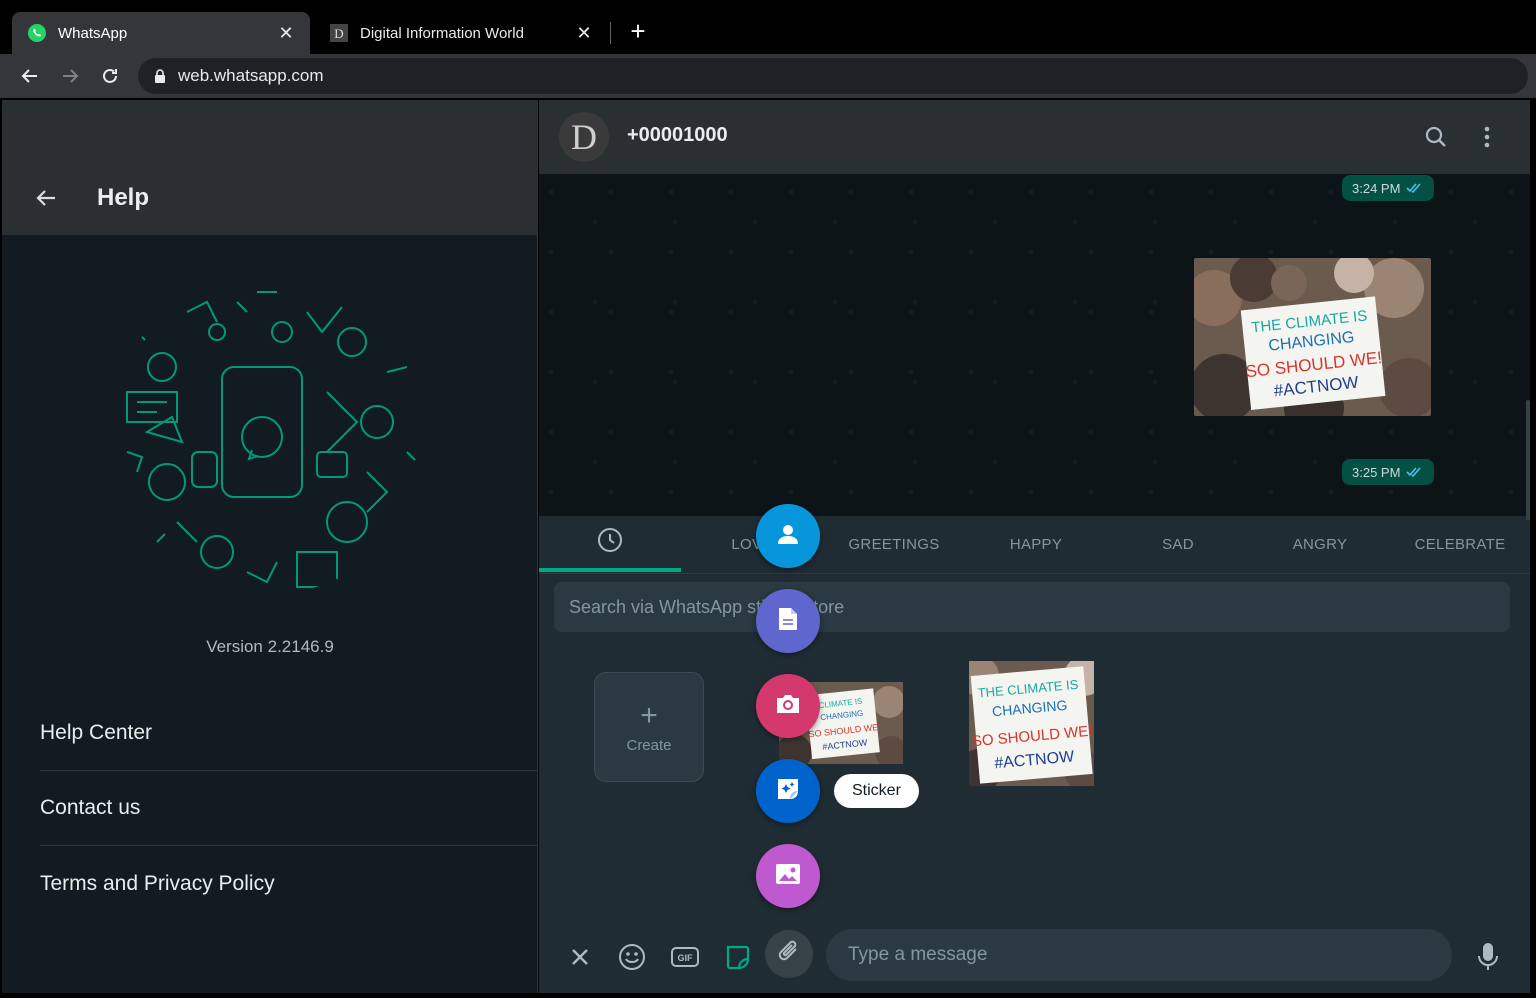 The image size is (1536, 998). Describe the element at coordinates (649, 745) in the screenshot. I see `create-label: Create` at that location.